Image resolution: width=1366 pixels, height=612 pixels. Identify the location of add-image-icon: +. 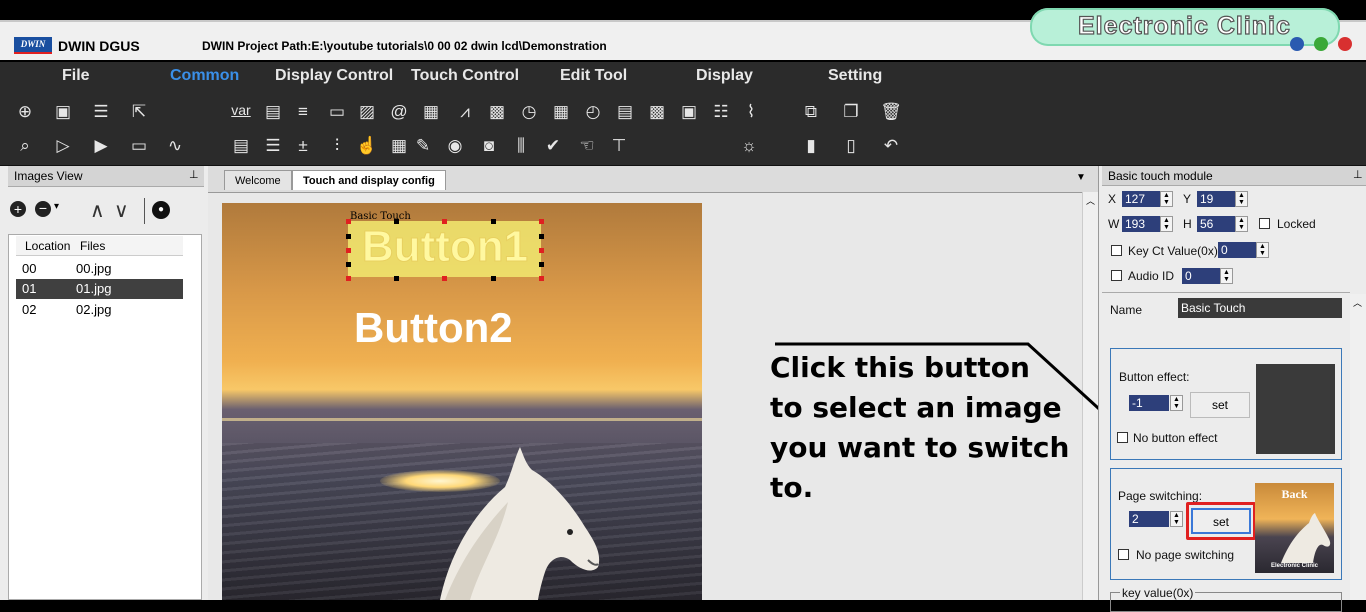
(18, 209).